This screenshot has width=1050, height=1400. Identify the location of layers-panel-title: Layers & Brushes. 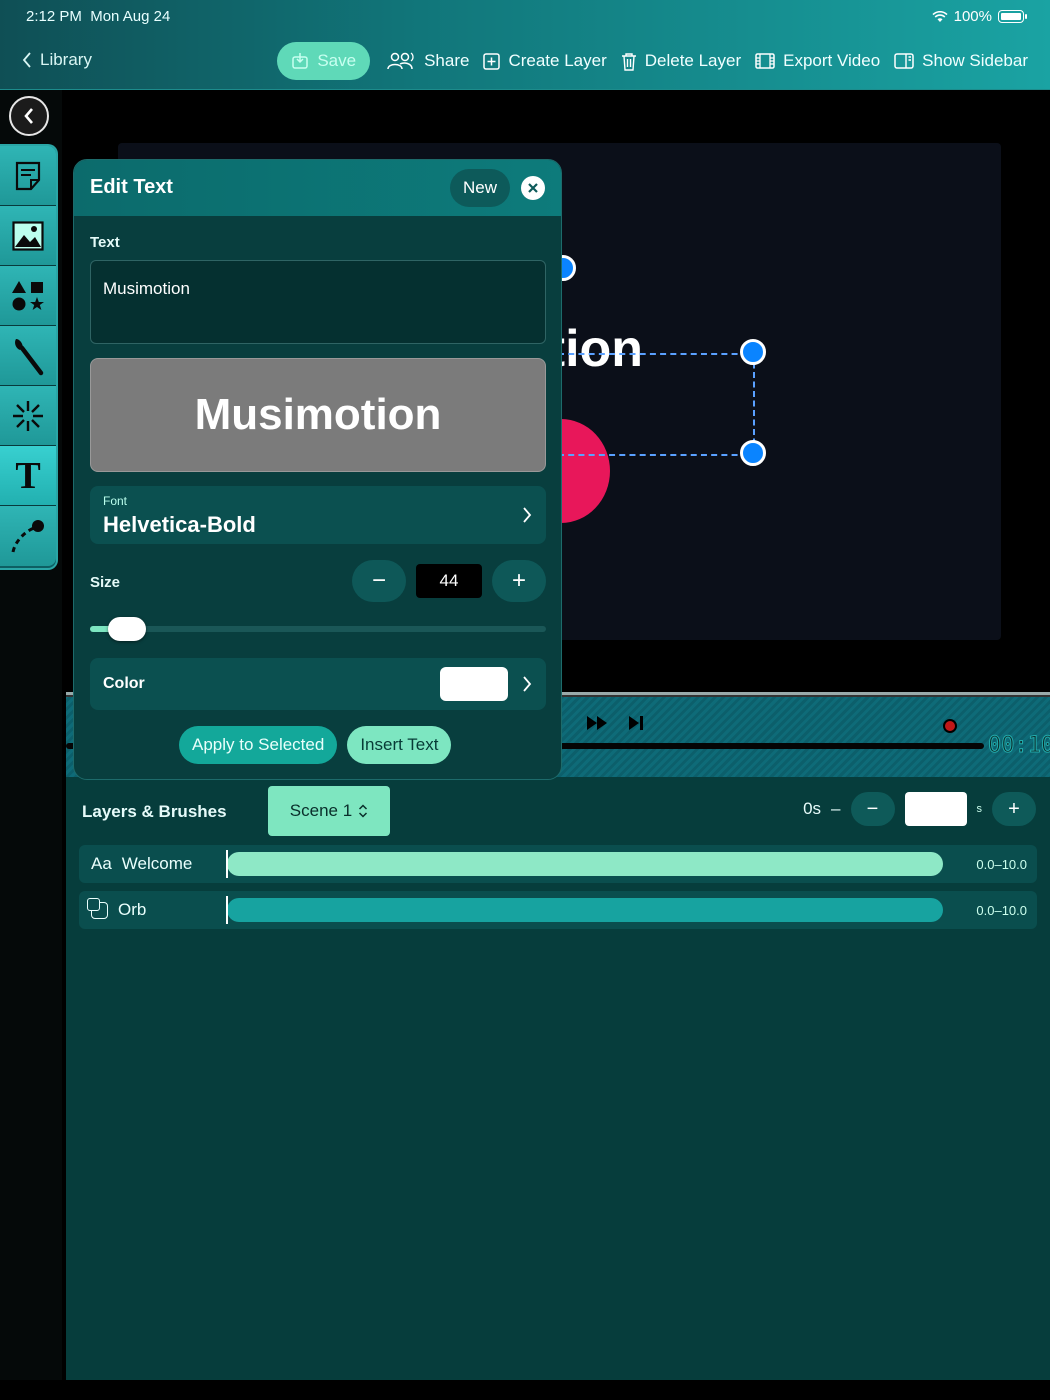
(154, 811).